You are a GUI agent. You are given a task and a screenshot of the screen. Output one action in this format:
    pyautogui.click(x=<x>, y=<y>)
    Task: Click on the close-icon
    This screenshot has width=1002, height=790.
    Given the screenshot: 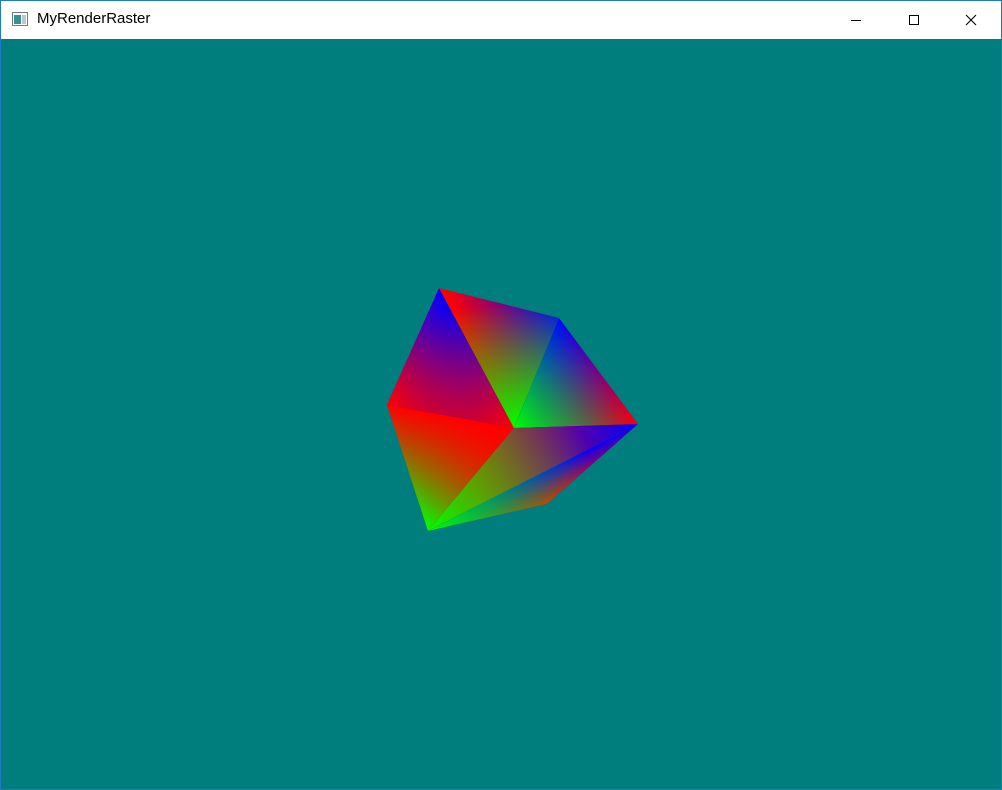 What is the action you would take?
    pyautogui.click(x=971, y=20)
    